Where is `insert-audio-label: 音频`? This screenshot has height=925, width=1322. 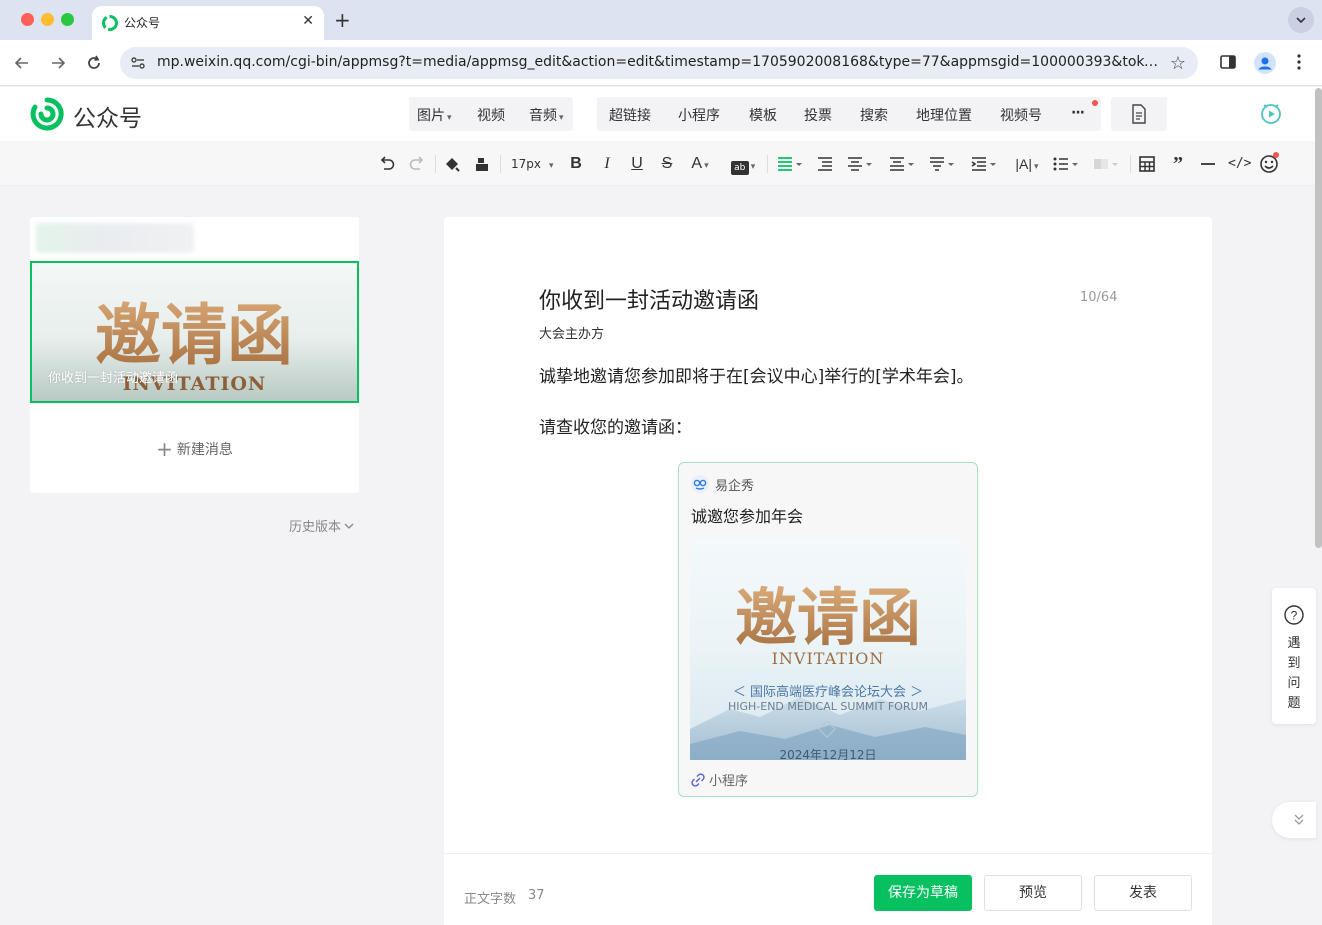
insert-audio-label: 音频 is located at coordinates (543, 116).